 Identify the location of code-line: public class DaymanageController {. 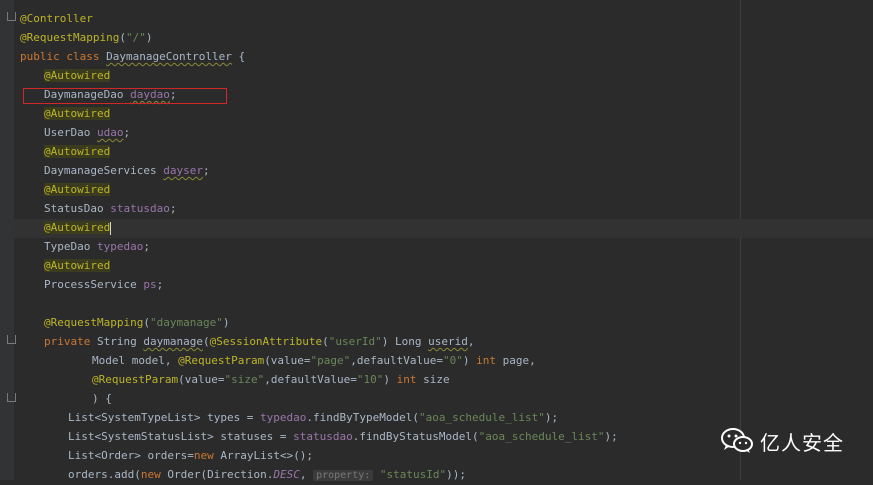
(132, 56).